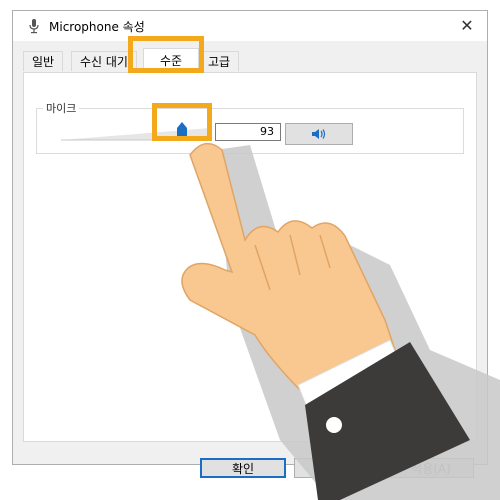  What do you see at coordinates (467, 26) in the screenshot?
I see `close-button: ✕` at bounding box center [467, 26].